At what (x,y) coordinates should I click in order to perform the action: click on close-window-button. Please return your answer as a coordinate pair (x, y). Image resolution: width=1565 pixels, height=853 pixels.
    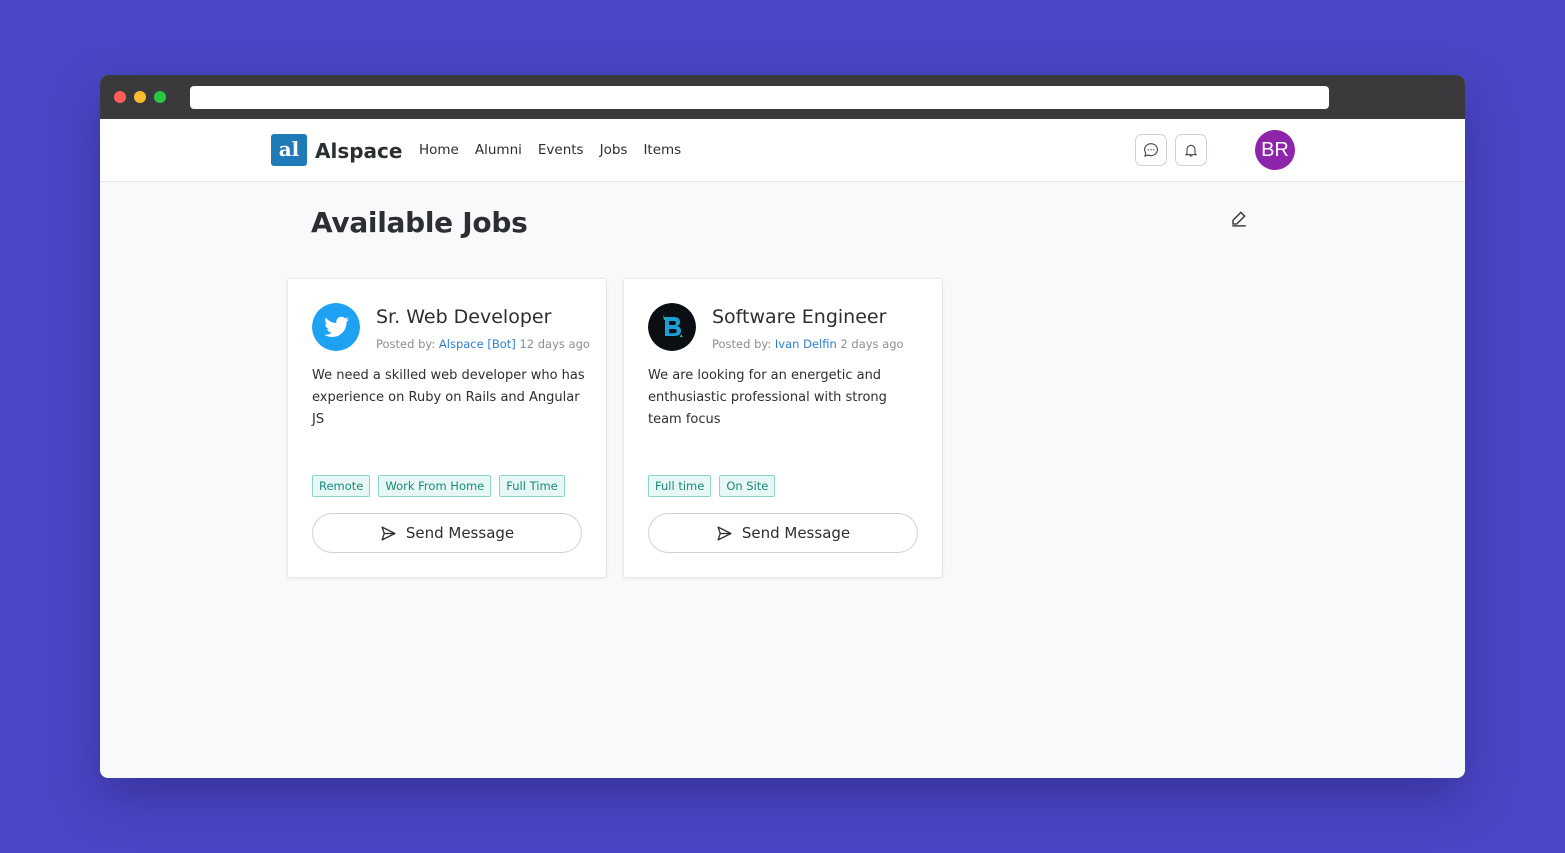
    Looking at the image, I should click on (120, 97).